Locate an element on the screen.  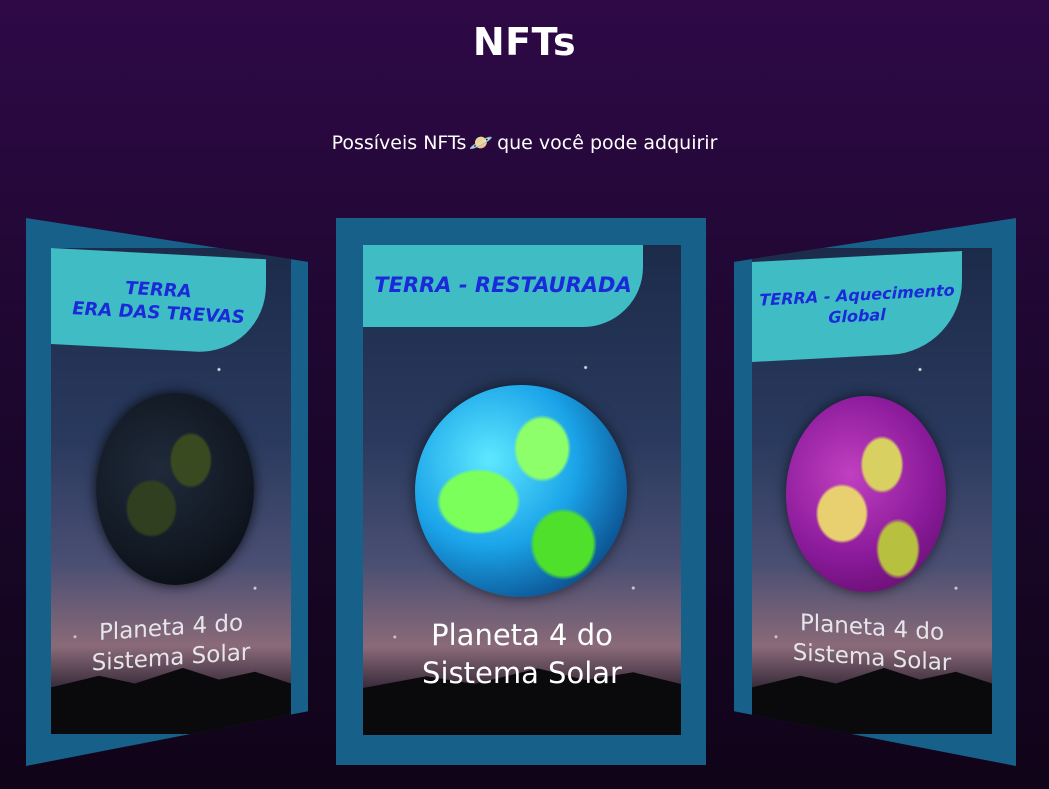
card-banner: TERRA - RESTAURADA is located at coordinates (503, 286).